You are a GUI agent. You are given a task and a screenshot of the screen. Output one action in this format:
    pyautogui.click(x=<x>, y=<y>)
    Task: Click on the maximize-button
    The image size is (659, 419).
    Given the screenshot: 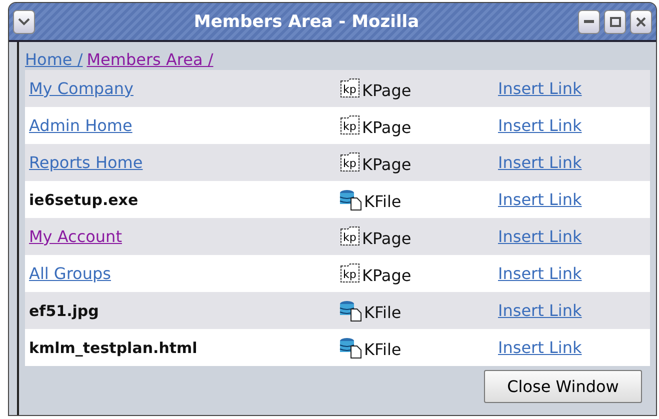 What is the action you would take?
    pyautogui.click(x=615, y=22)
    